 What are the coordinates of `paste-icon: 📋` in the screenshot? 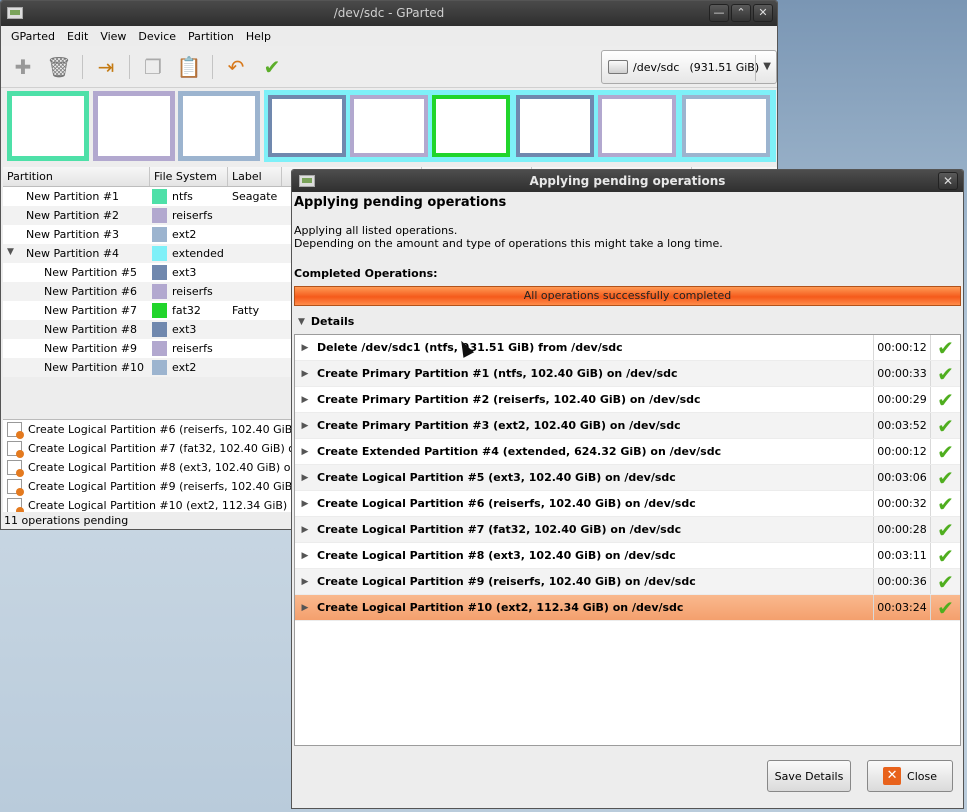 It's located at (189, 67).